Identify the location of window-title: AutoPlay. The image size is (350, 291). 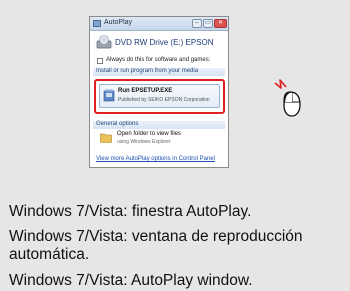
(118, 22).